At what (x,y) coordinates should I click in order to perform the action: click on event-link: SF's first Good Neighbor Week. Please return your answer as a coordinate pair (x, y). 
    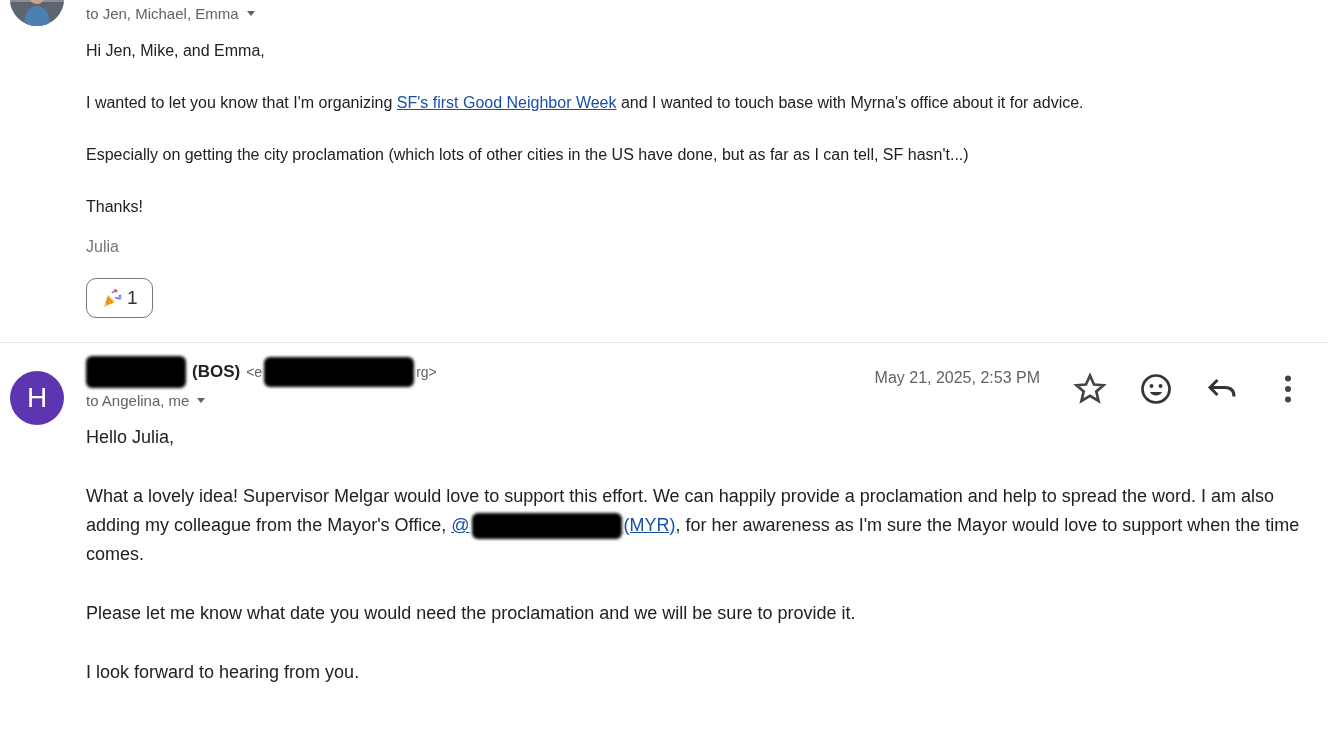
    Looking at the image, I should click on (506, 102).